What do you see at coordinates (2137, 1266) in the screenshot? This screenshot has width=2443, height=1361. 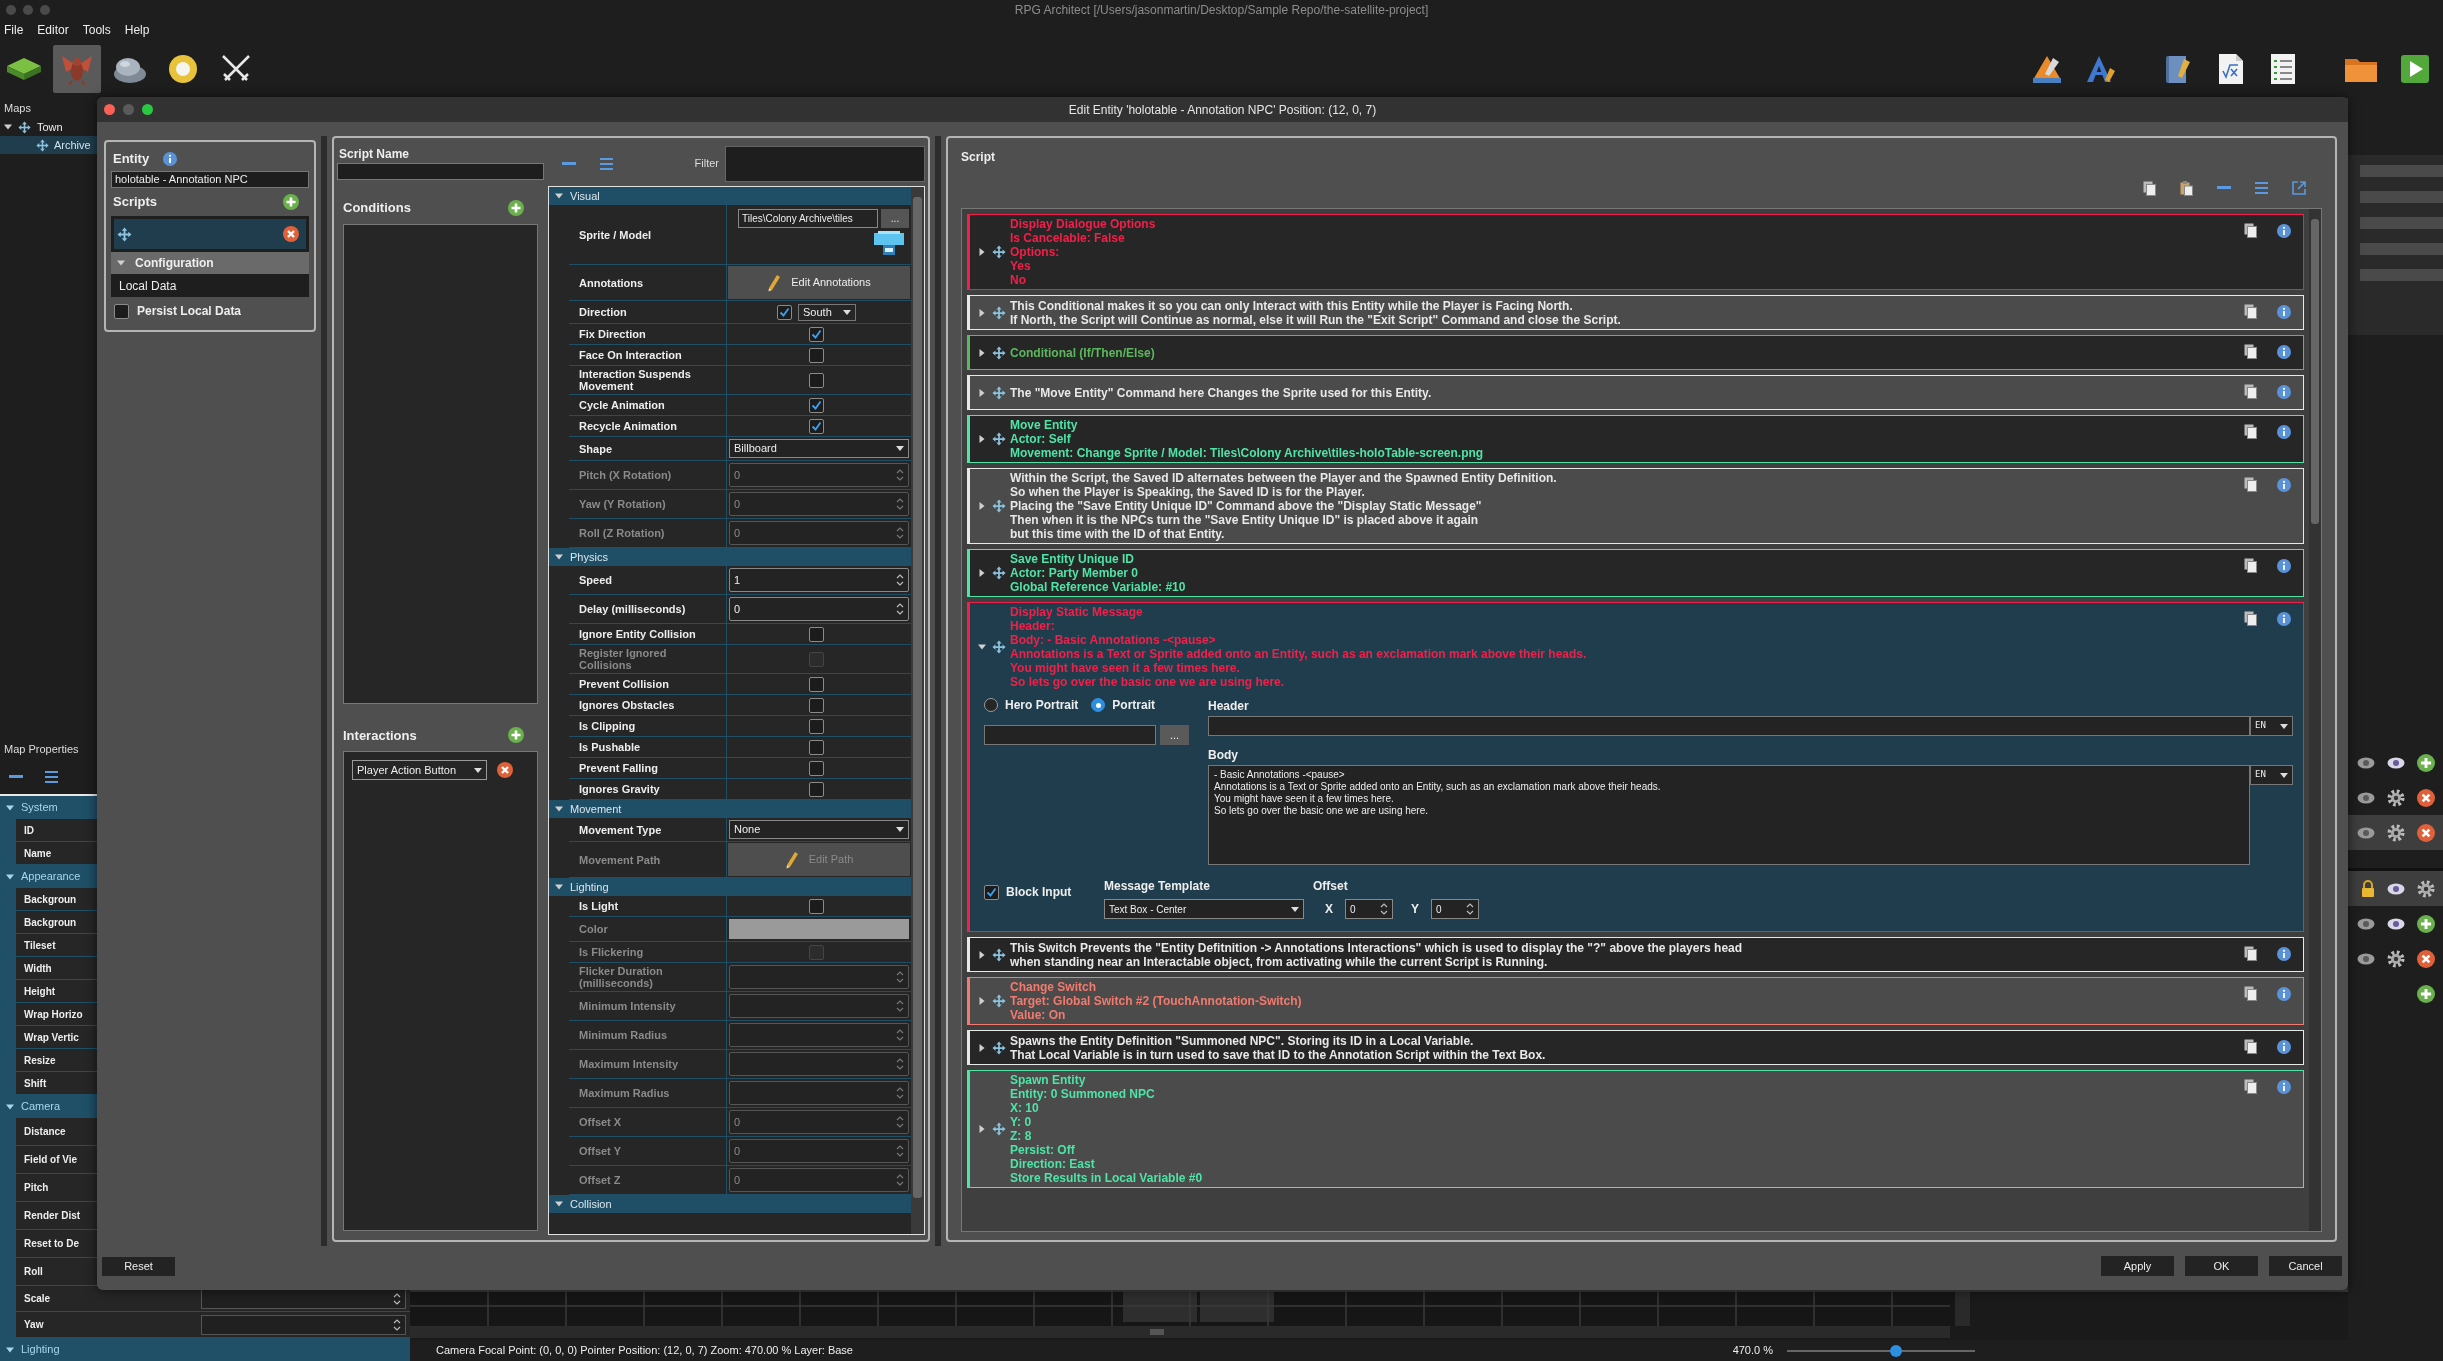 I see `dialog-button: Apply` at bounding box center [2137, 1266].